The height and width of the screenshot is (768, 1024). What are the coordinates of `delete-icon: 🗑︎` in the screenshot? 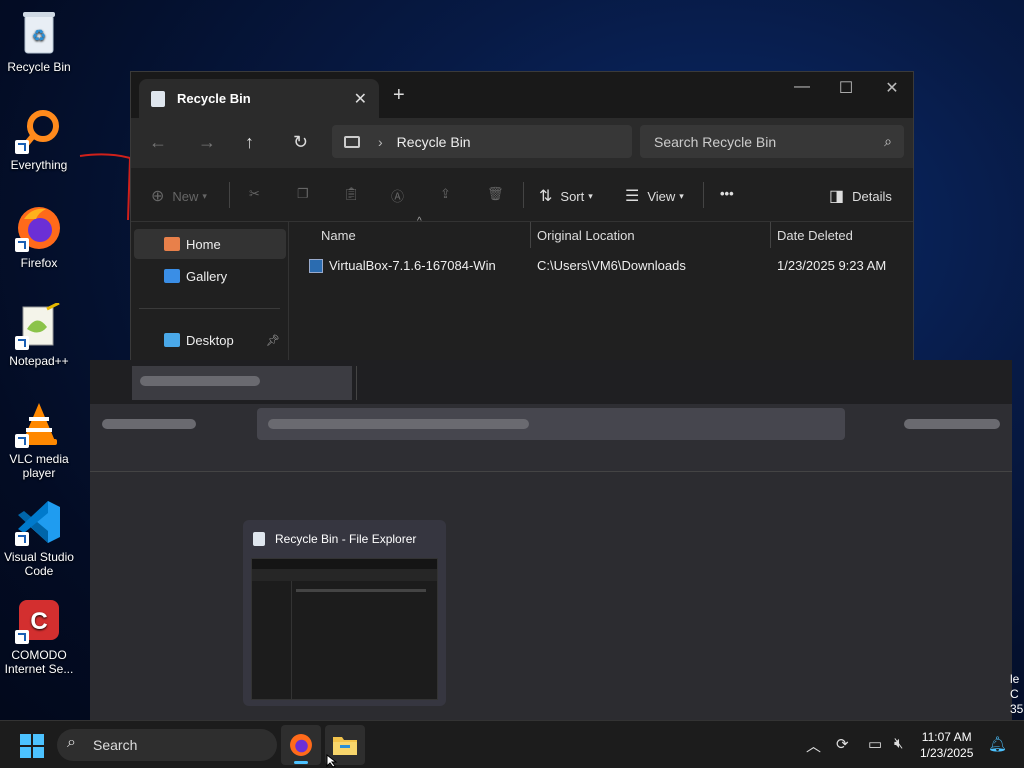 It's located at (495, 194).